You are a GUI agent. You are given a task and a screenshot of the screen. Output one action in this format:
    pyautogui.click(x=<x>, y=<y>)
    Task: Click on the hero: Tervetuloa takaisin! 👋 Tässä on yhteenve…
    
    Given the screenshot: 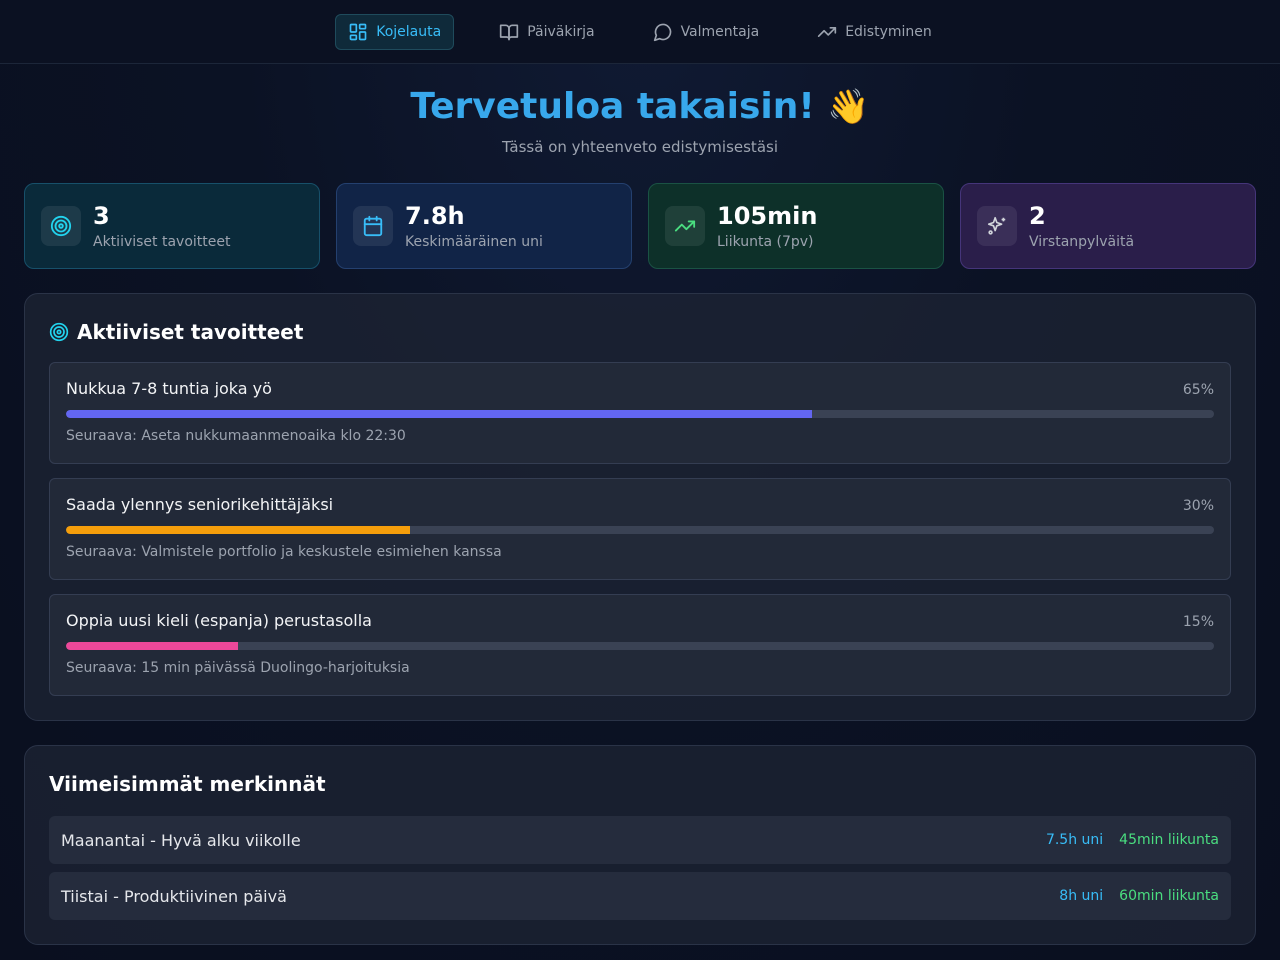 What is the action you would take?
    pyautogui.click(x=640, y=110)
    